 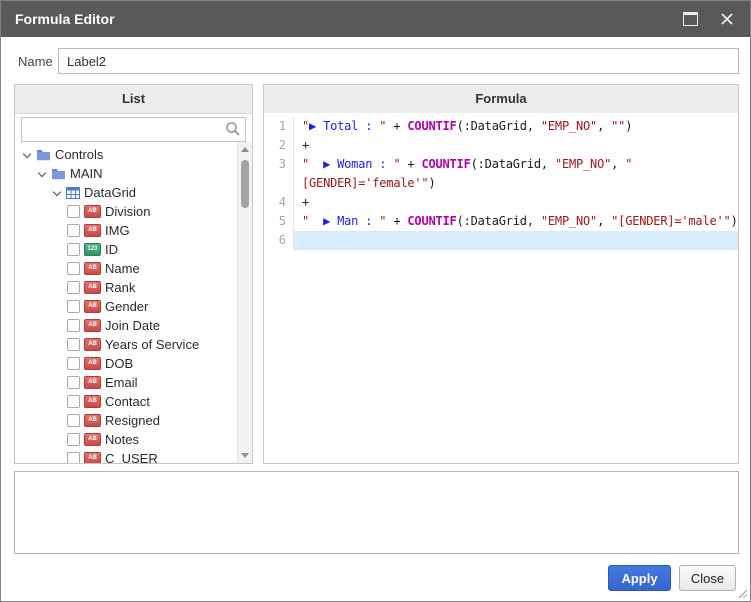 I want to click on tree-item-id: 123 ID, so click(x=126, y=249).